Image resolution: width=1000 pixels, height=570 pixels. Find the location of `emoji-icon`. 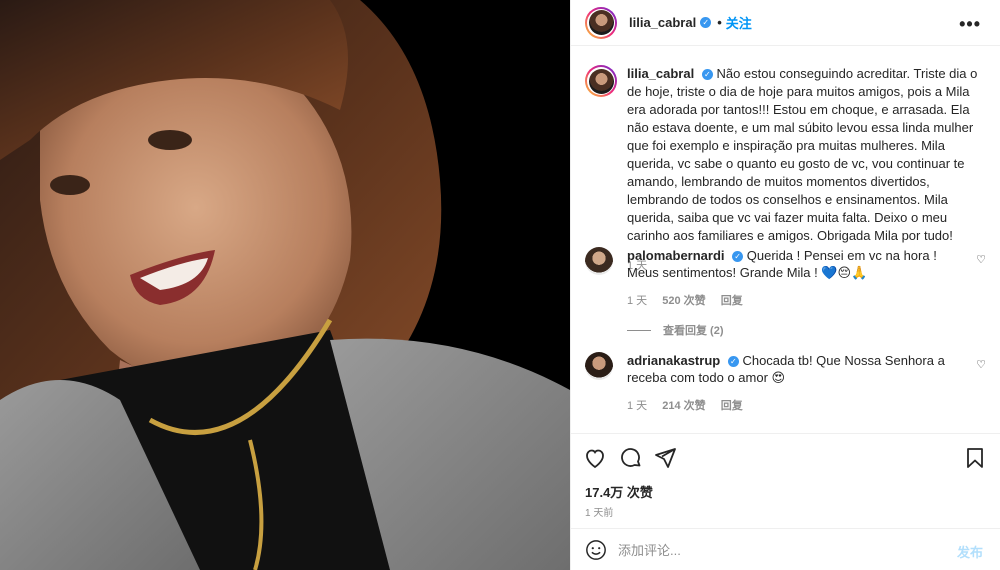

emoji-icon is located at coordinates (596, 550).